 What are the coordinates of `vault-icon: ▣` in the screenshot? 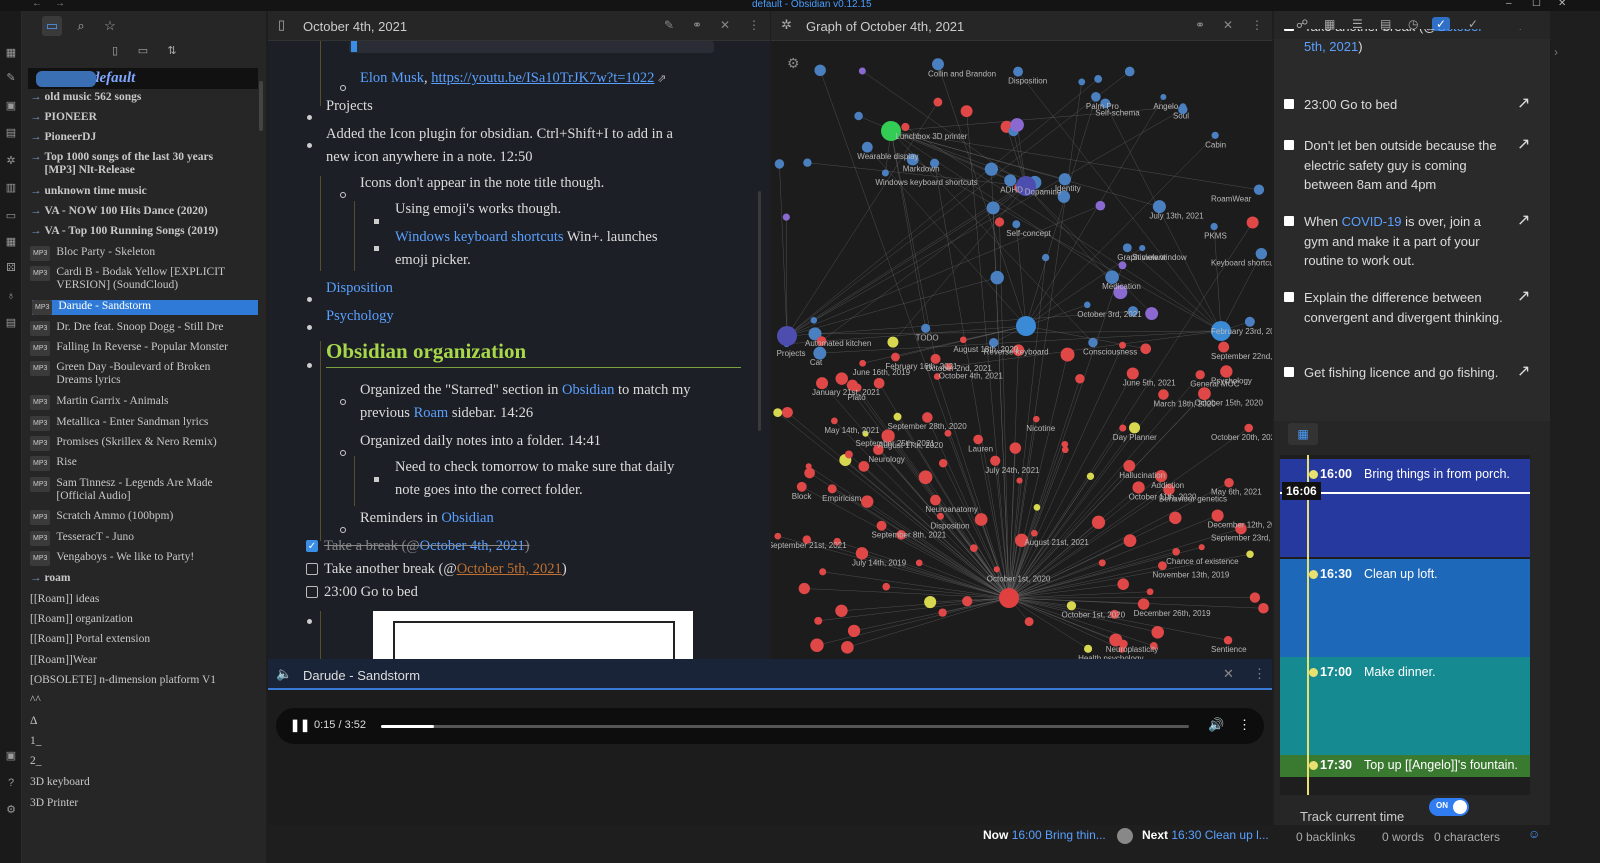 It's located at (11, 756).